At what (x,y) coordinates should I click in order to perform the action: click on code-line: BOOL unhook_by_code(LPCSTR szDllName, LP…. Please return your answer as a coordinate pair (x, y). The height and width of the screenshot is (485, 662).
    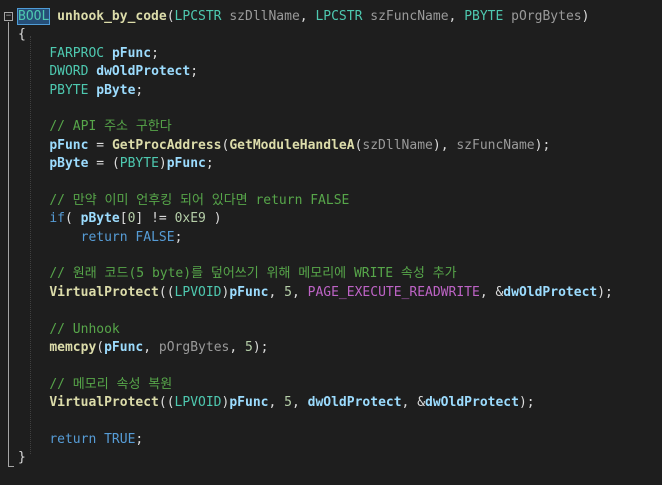
    Looking at the image, I should click on (339, 17).